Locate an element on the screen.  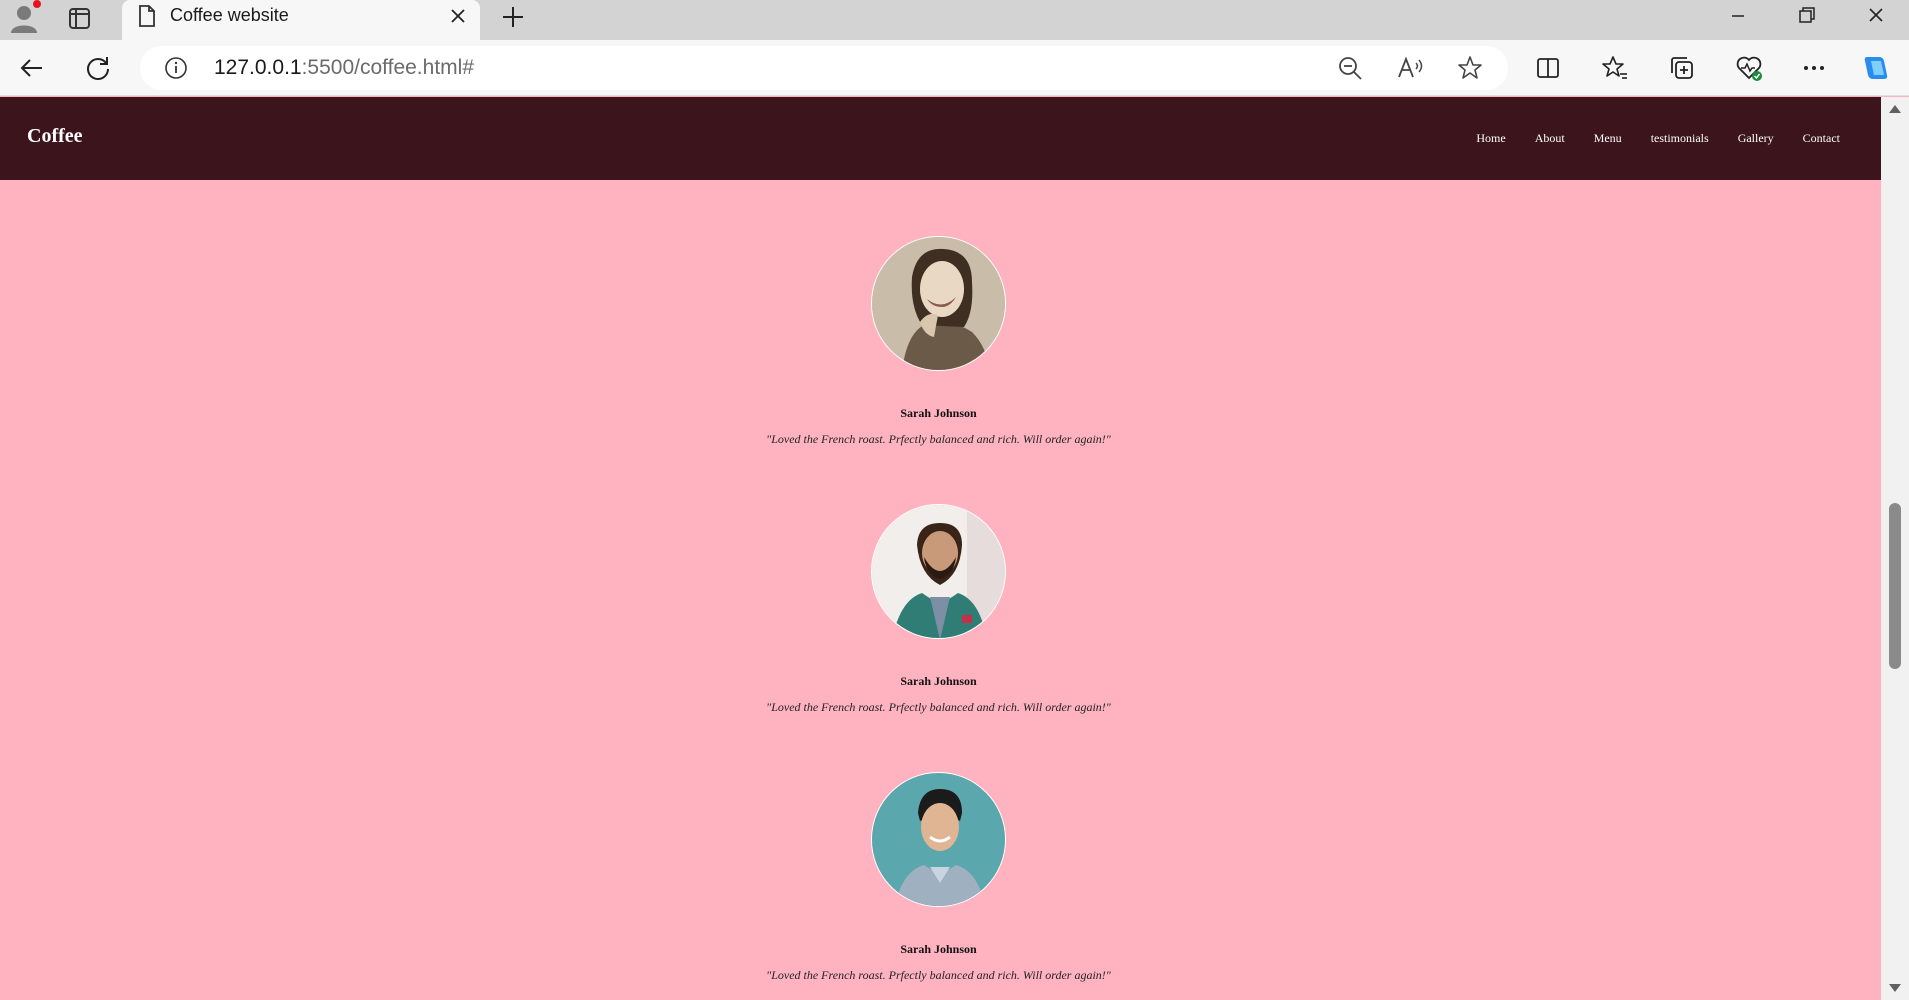
browser-tab-strip: Coffee website is located at coordinates (954, 20).